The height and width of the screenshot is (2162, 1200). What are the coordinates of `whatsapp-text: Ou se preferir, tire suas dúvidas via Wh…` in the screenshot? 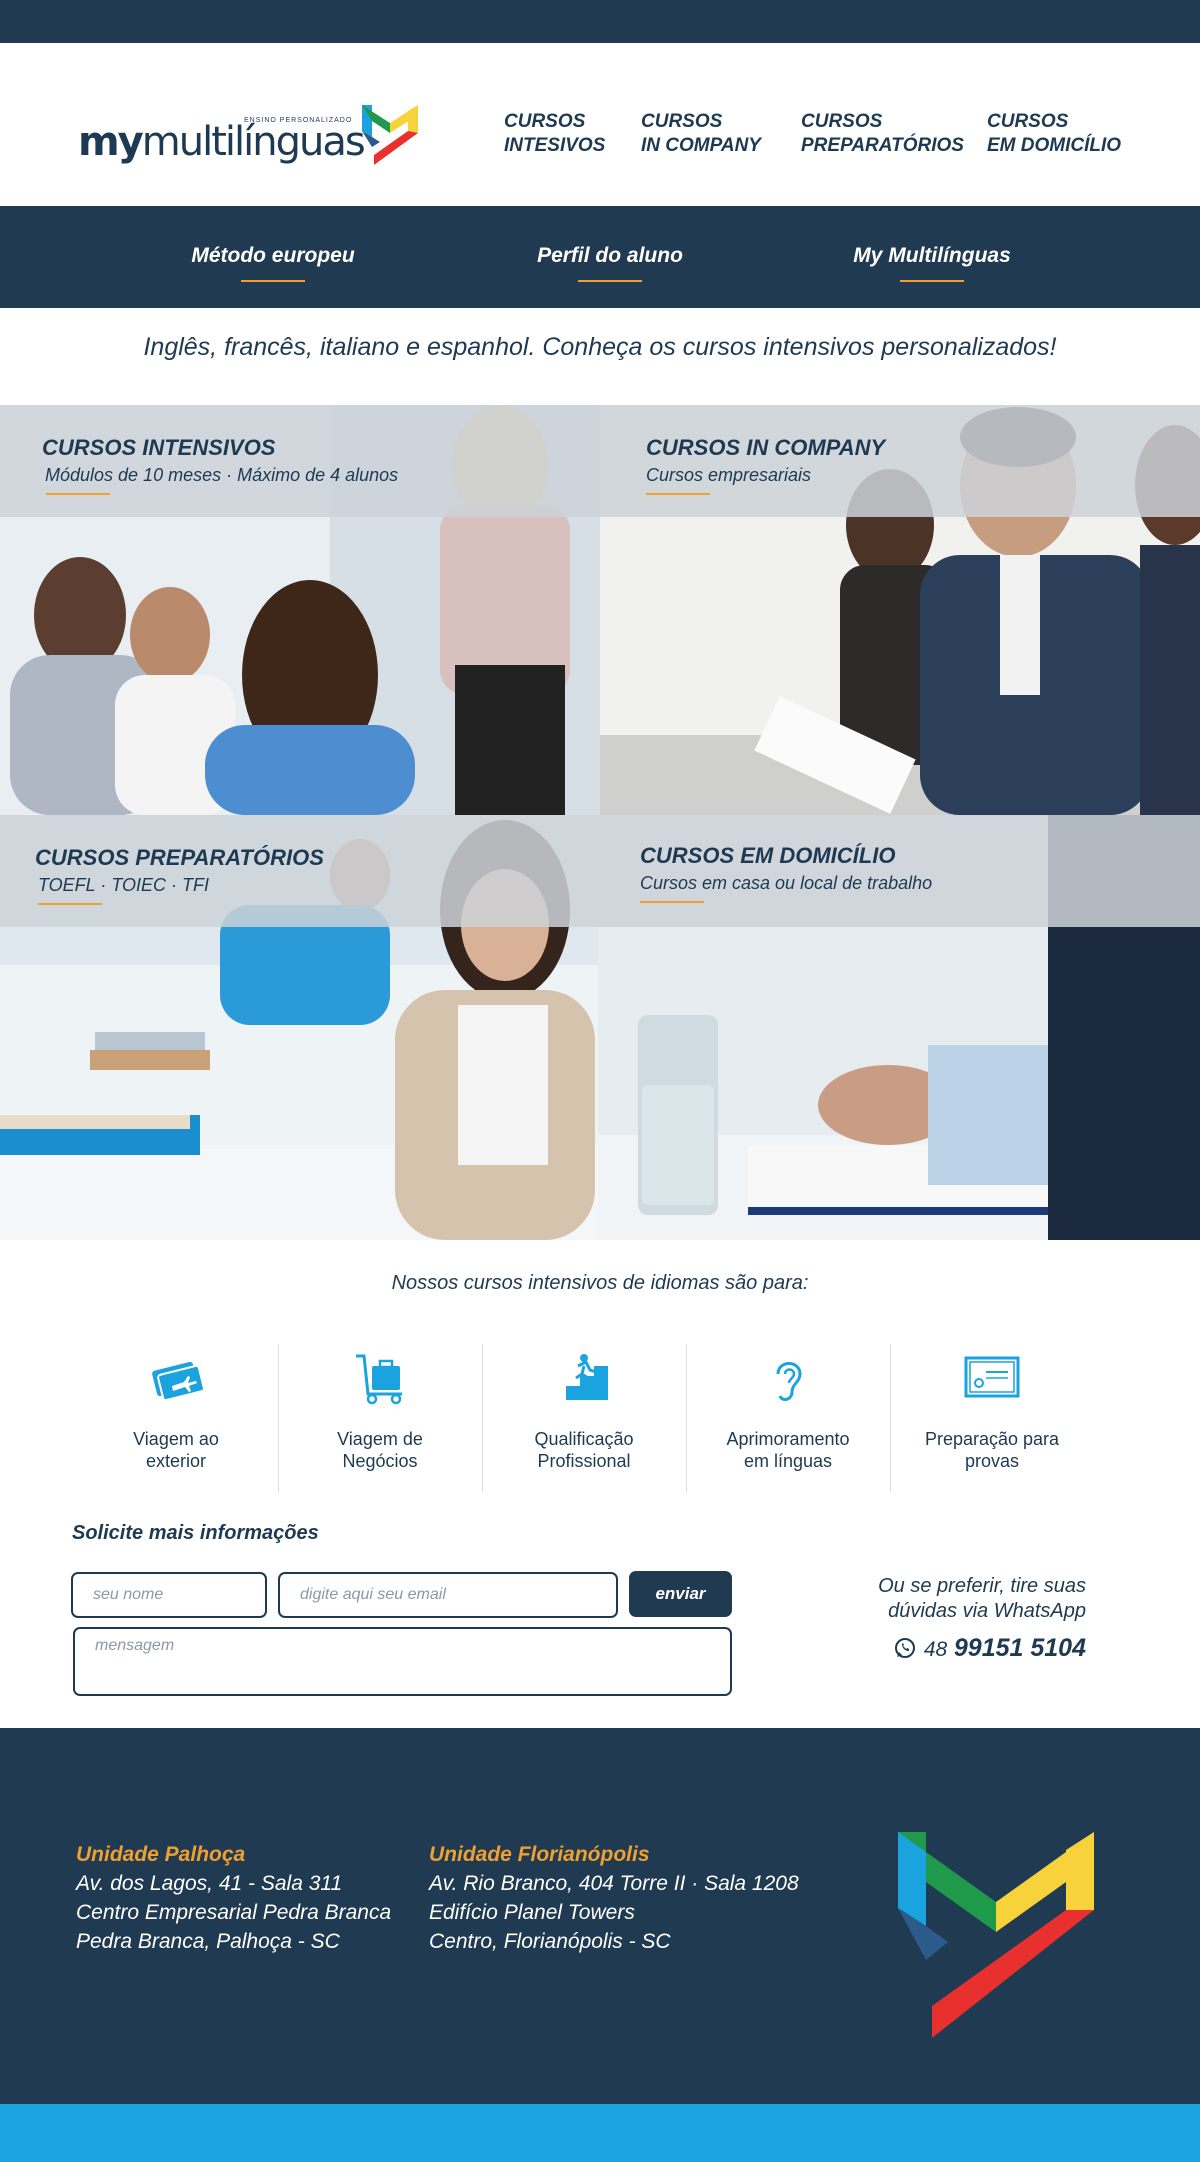 It's located at (982, 1598).